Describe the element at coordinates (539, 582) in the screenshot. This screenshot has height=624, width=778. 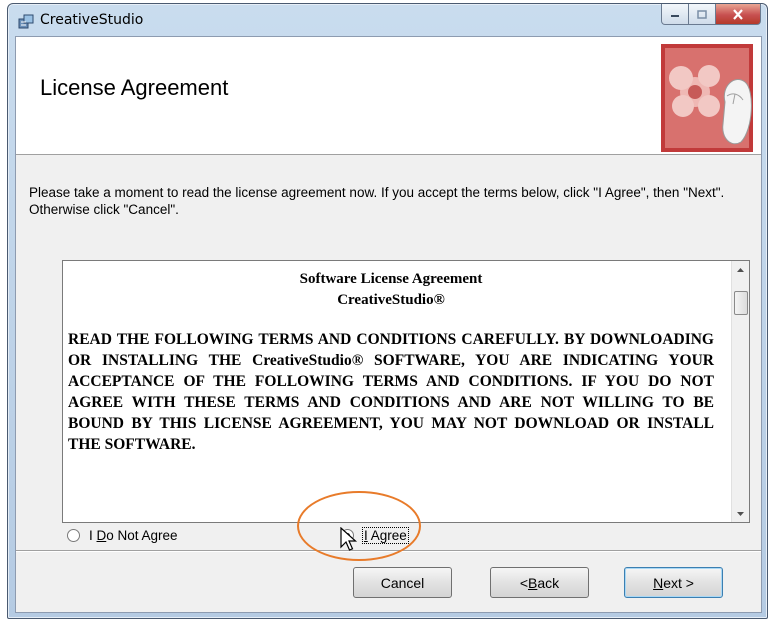
I see `back-button: < Back` at that location.